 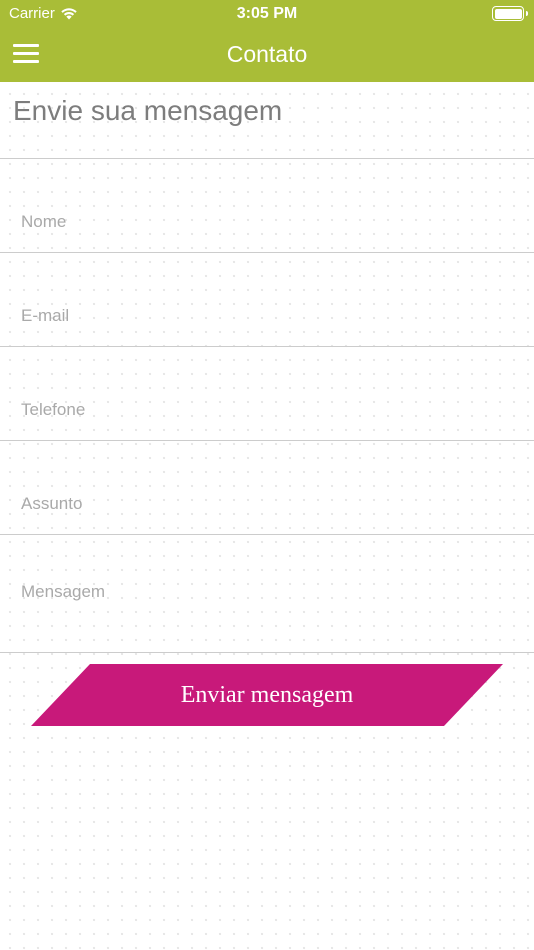 What do you see at coordinates (271, 410) in the screenshot?
I see `phone-field` at bounding box center [271, 410].